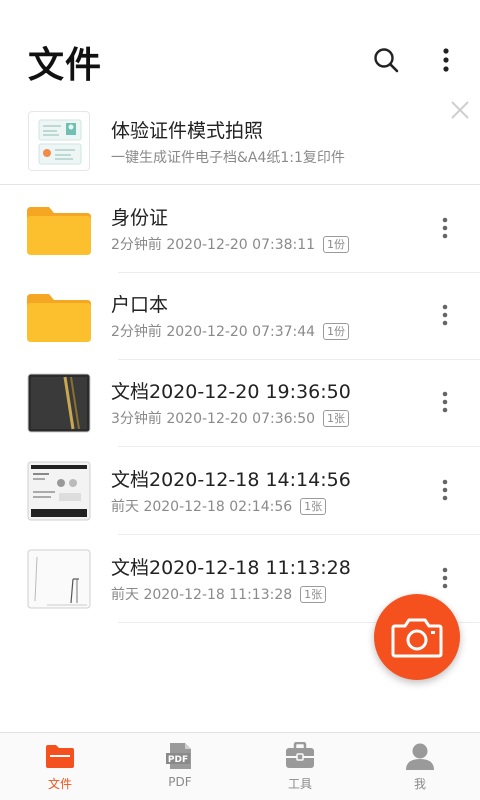 The height and width of the screenshot is (800, 480). Describe the element at coordinates (59, 784) in the screenshot. I see `nav-label-files: 文件` at that location.